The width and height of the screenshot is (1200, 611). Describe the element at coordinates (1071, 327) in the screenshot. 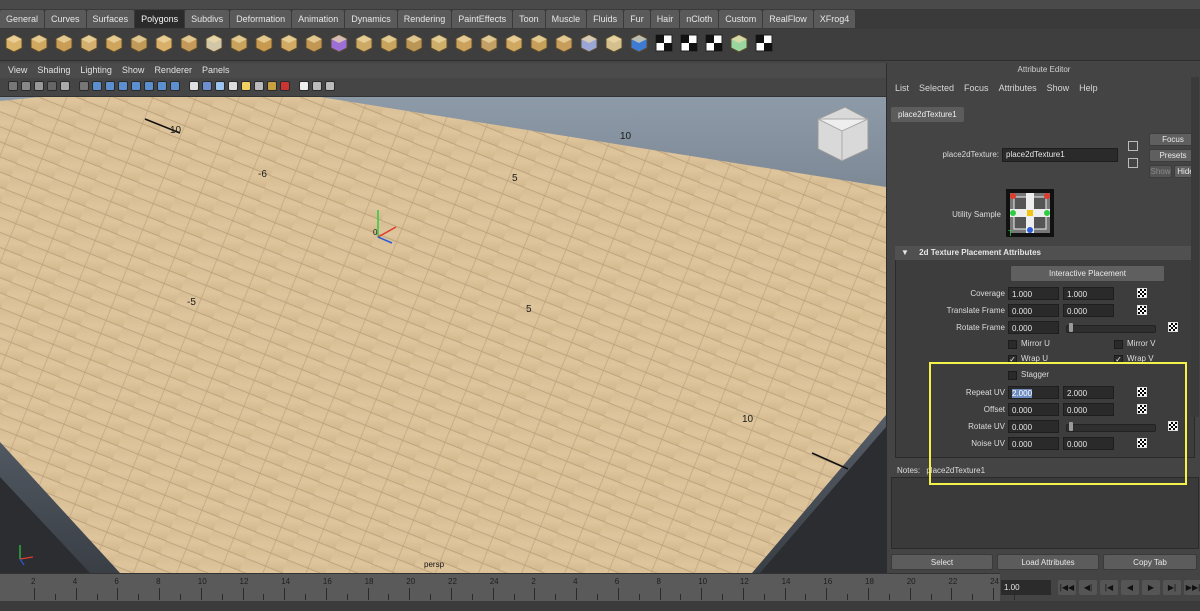

I see `rotate-frame-slider-knob` at that location.